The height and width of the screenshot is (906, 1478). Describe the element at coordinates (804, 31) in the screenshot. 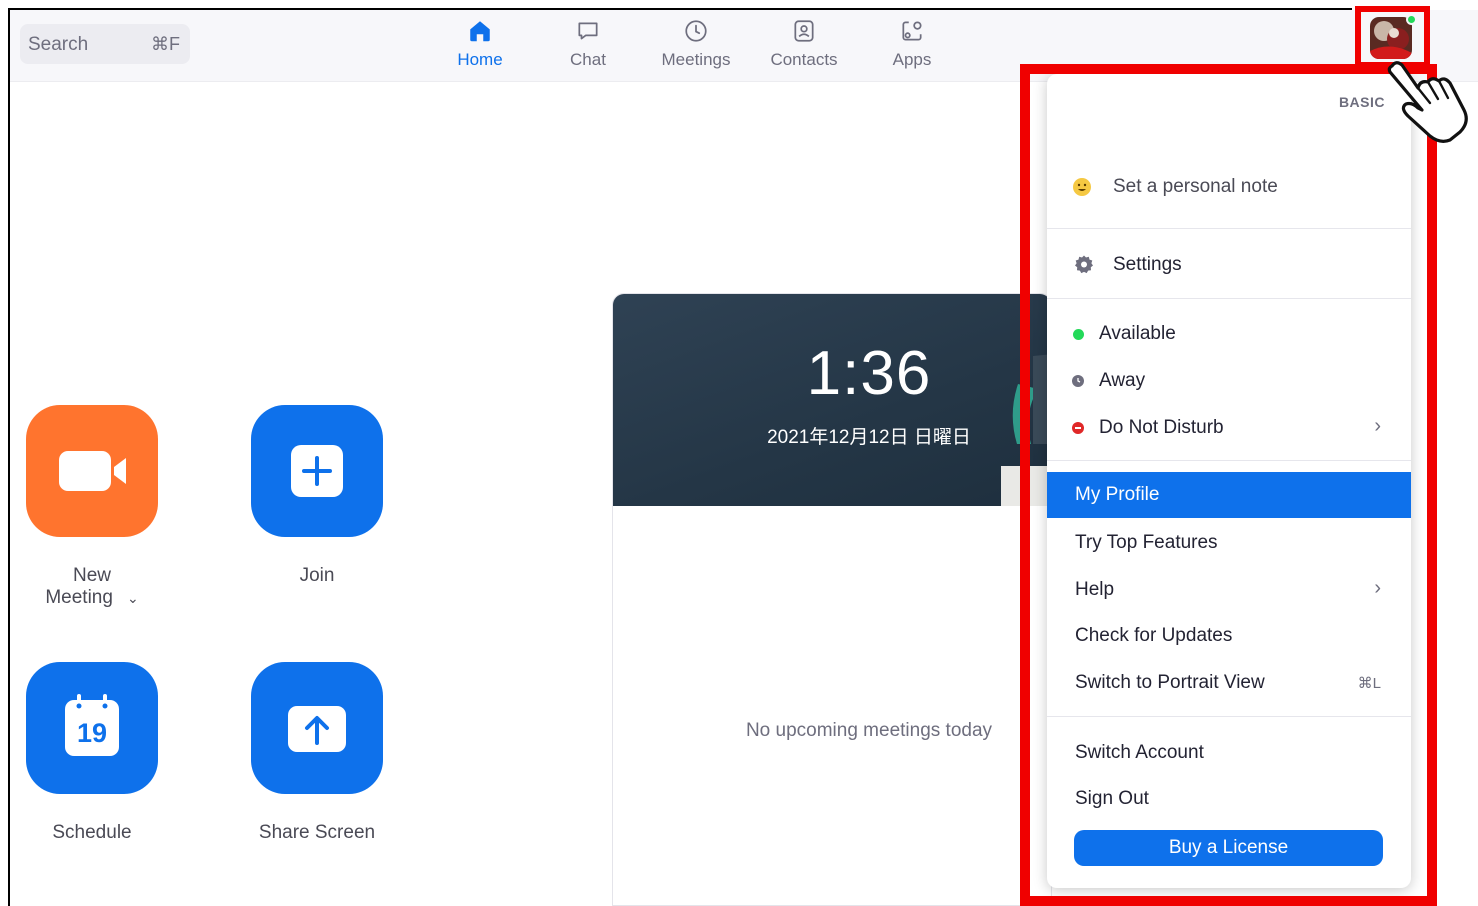

I see `contacts-icon` at that location.